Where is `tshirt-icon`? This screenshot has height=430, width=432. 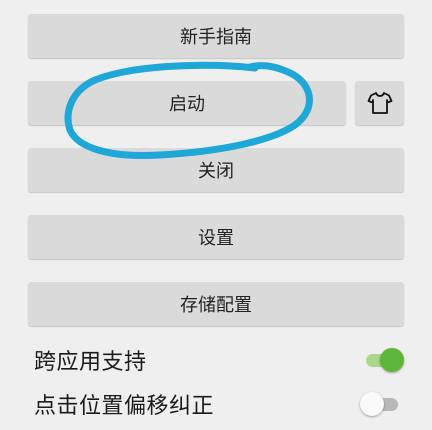 tshirt-icon is located at coordinates (379, 103).